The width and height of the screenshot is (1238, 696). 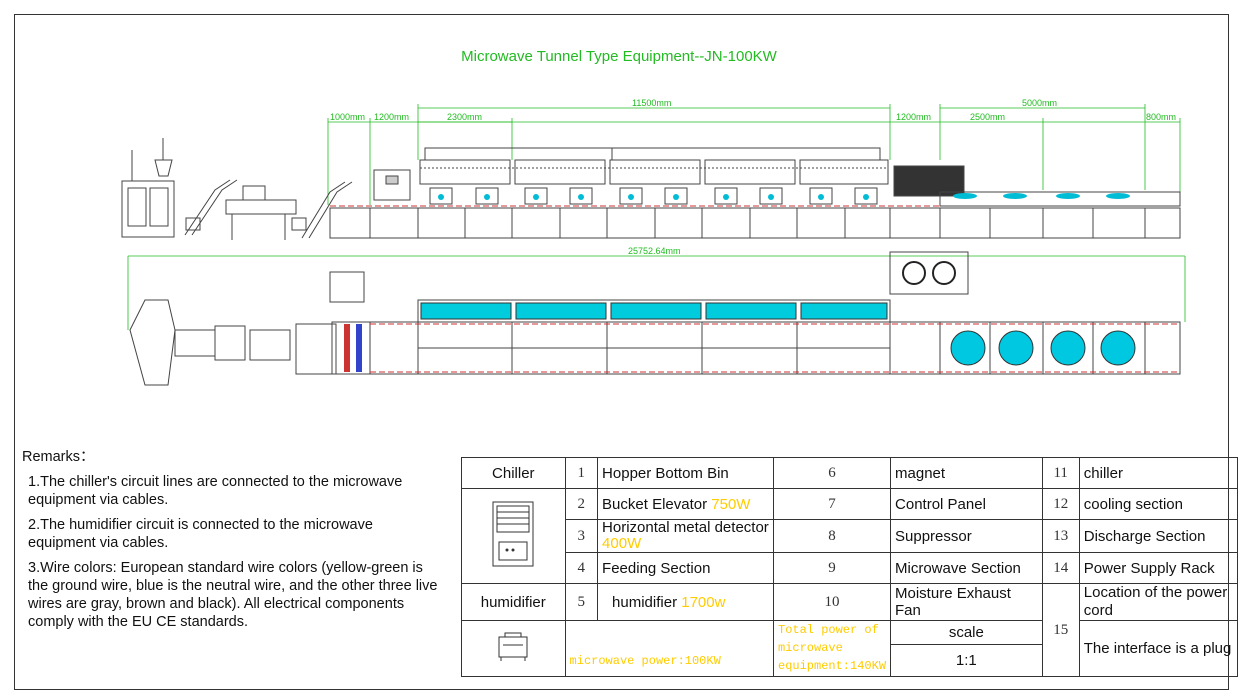 What do you see at coordinates (1060, 536) in the screenshot?
I see `num-13: 13` at bounding box center [1060, 536].